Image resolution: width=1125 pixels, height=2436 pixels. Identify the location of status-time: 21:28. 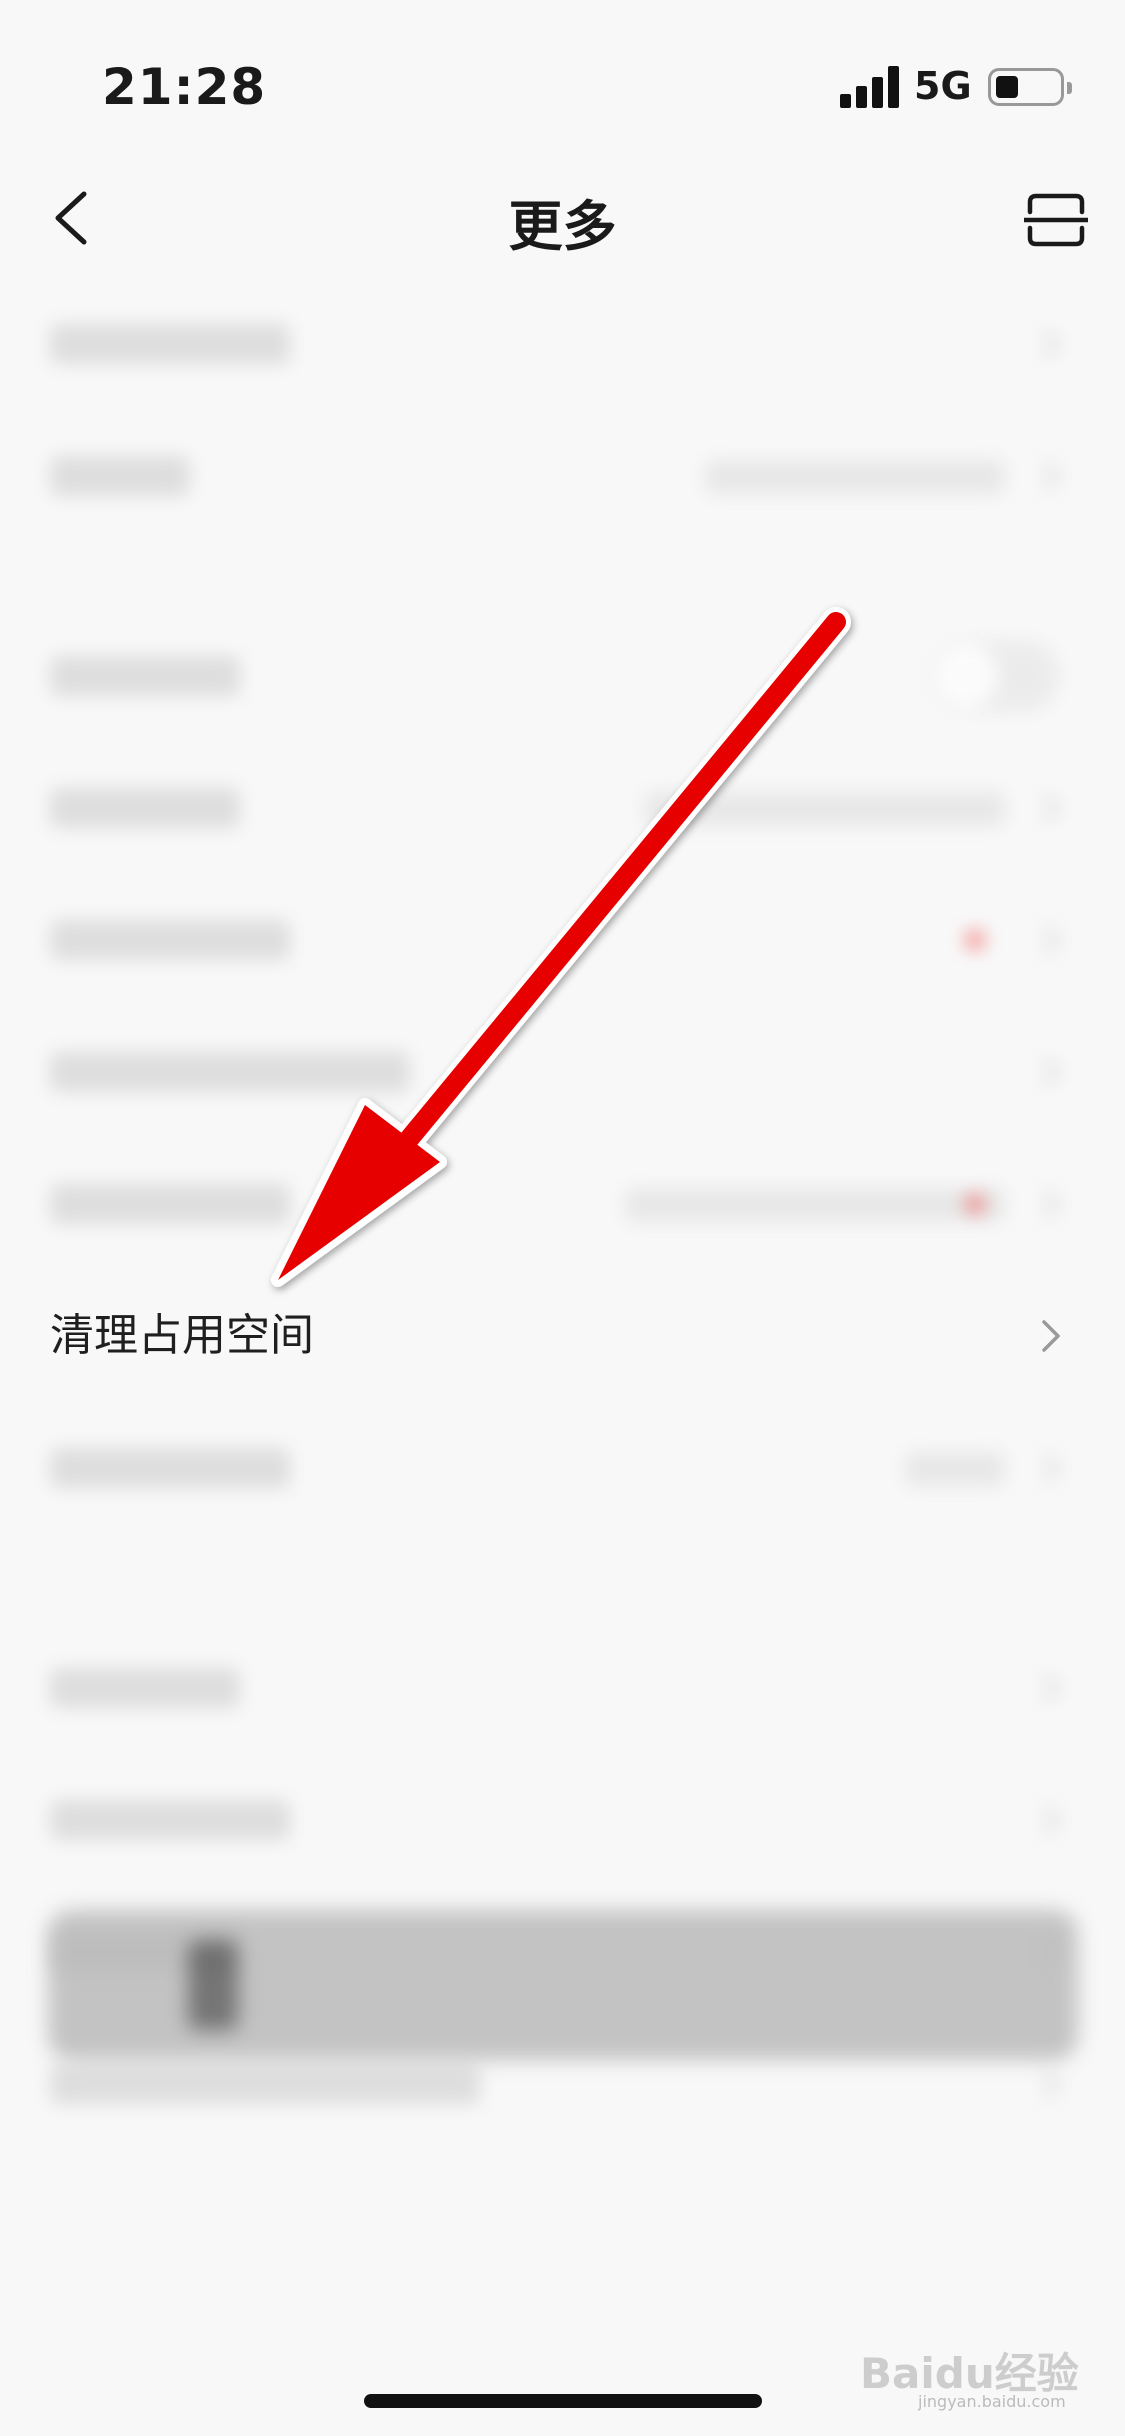
(184, 87).